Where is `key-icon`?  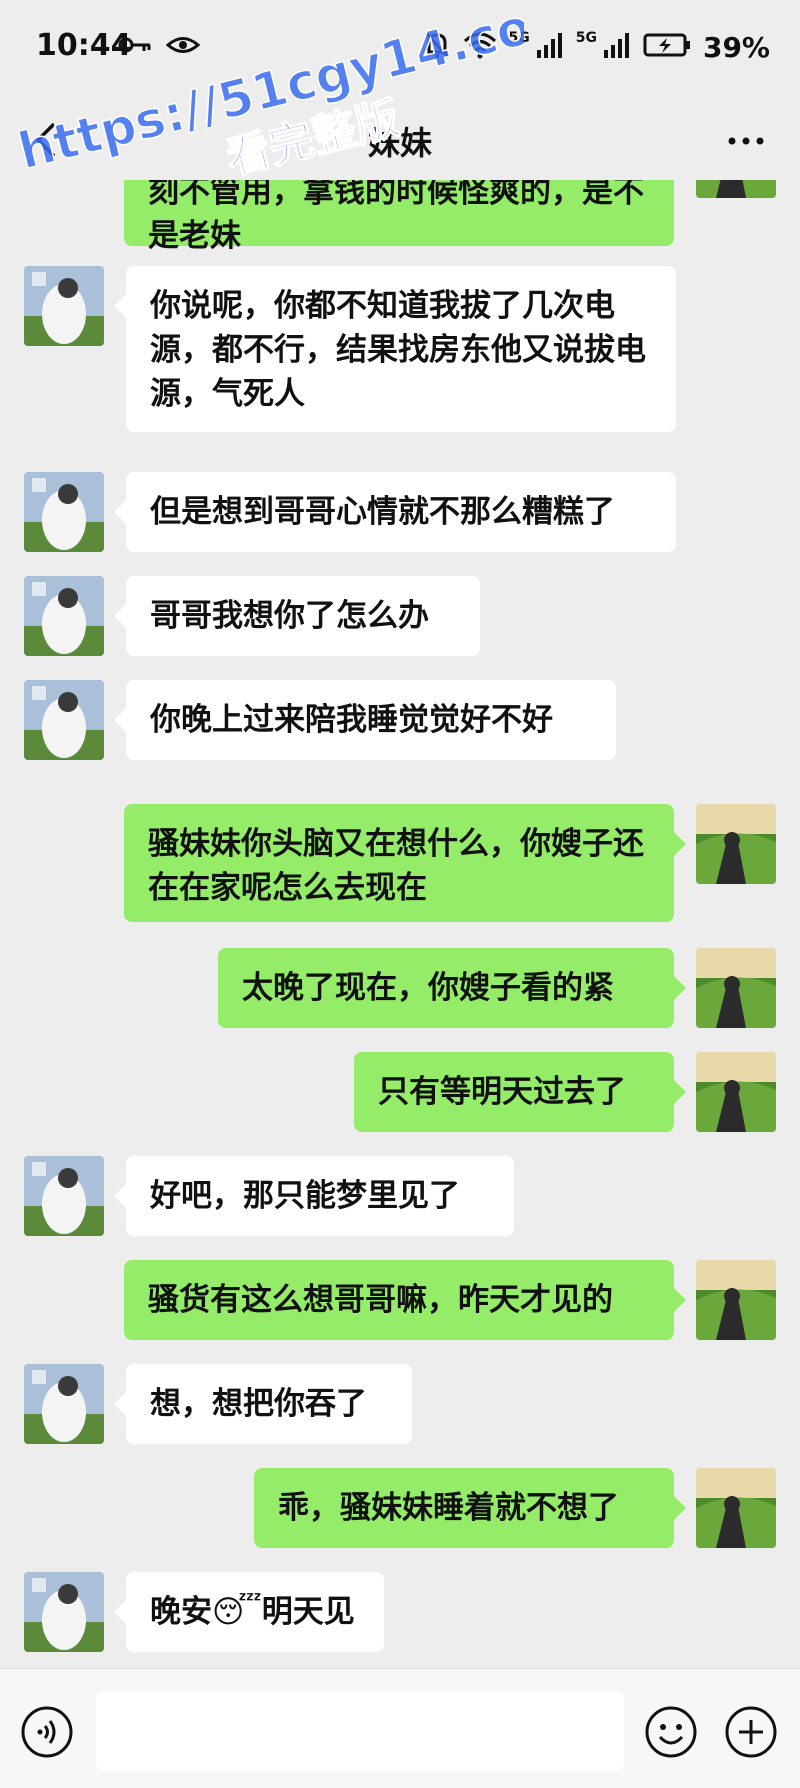
key-icon is located at coordinates (135, 47).